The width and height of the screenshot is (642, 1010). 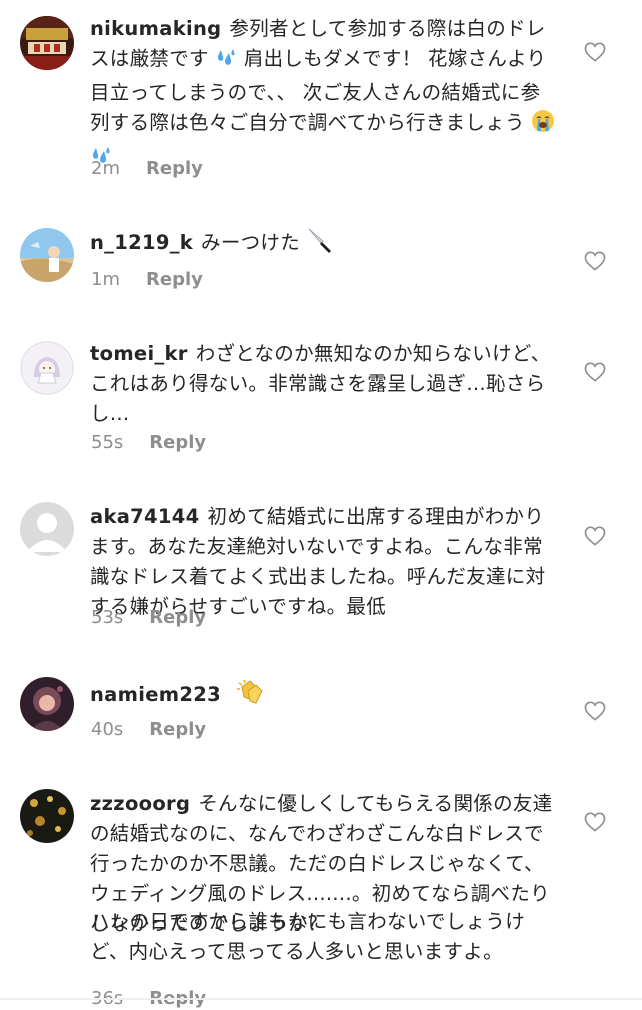 I want to click on default-avatar-image, so click(x=47, y=529).